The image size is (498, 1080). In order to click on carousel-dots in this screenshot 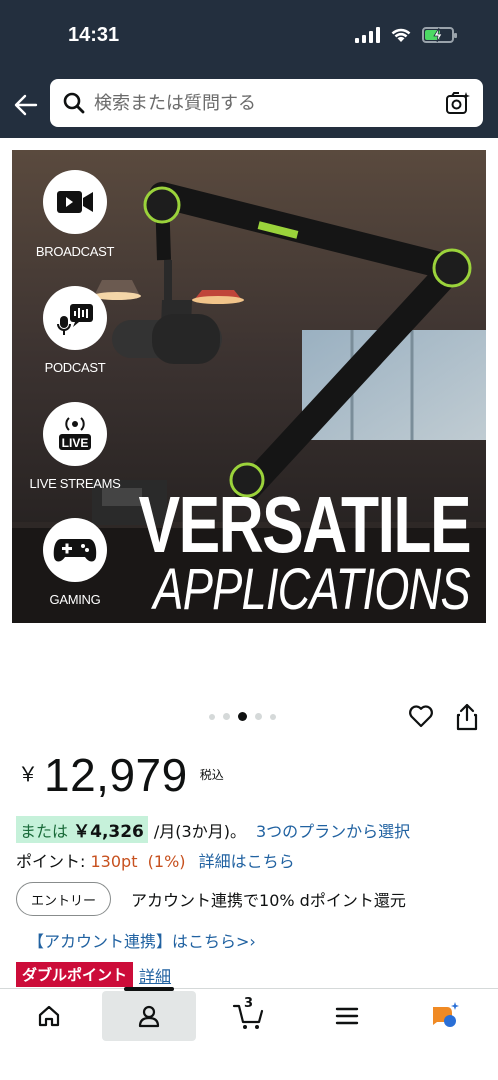, I will do `click(242, 716)`.